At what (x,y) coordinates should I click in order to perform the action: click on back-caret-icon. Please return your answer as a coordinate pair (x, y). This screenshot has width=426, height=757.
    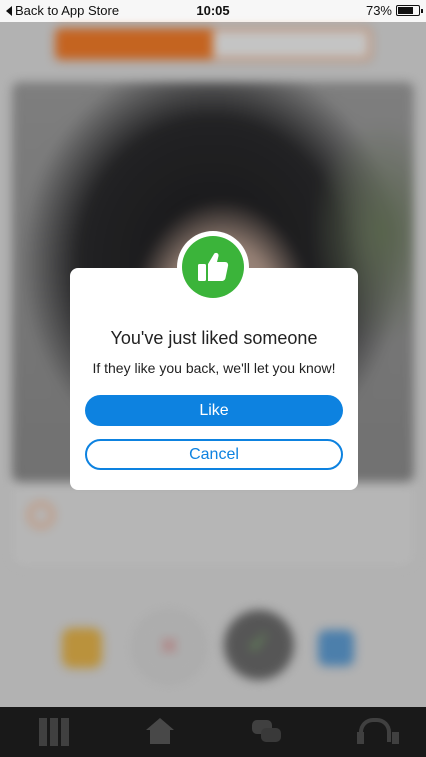
    Looking at the image, I should click on (9, 10).